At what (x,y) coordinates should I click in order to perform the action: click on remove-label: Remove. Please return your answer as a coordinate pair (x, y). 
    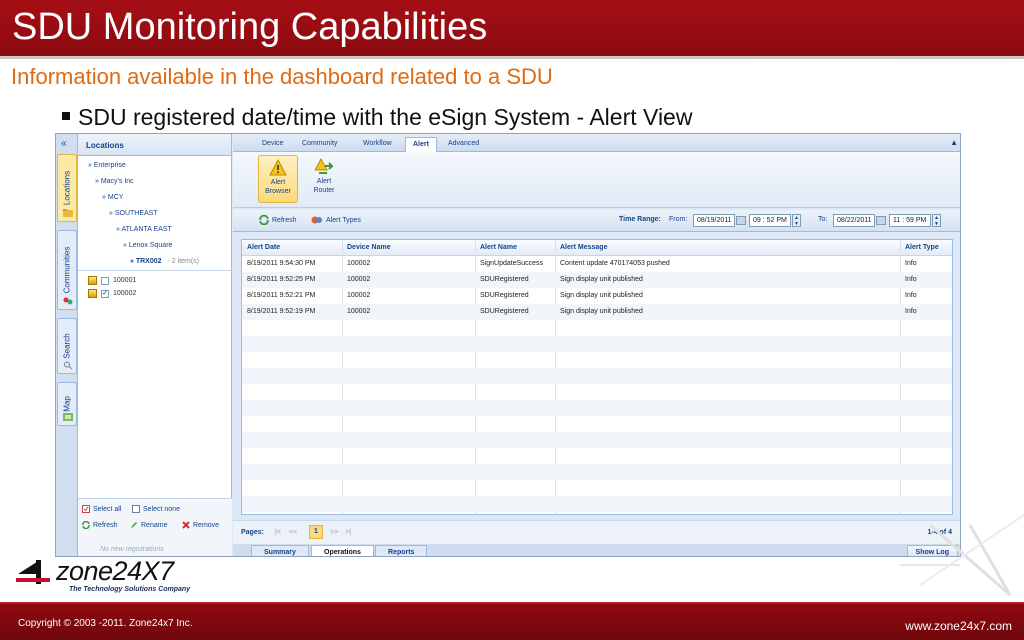
    Looking at the image, I should click on (206, 525).